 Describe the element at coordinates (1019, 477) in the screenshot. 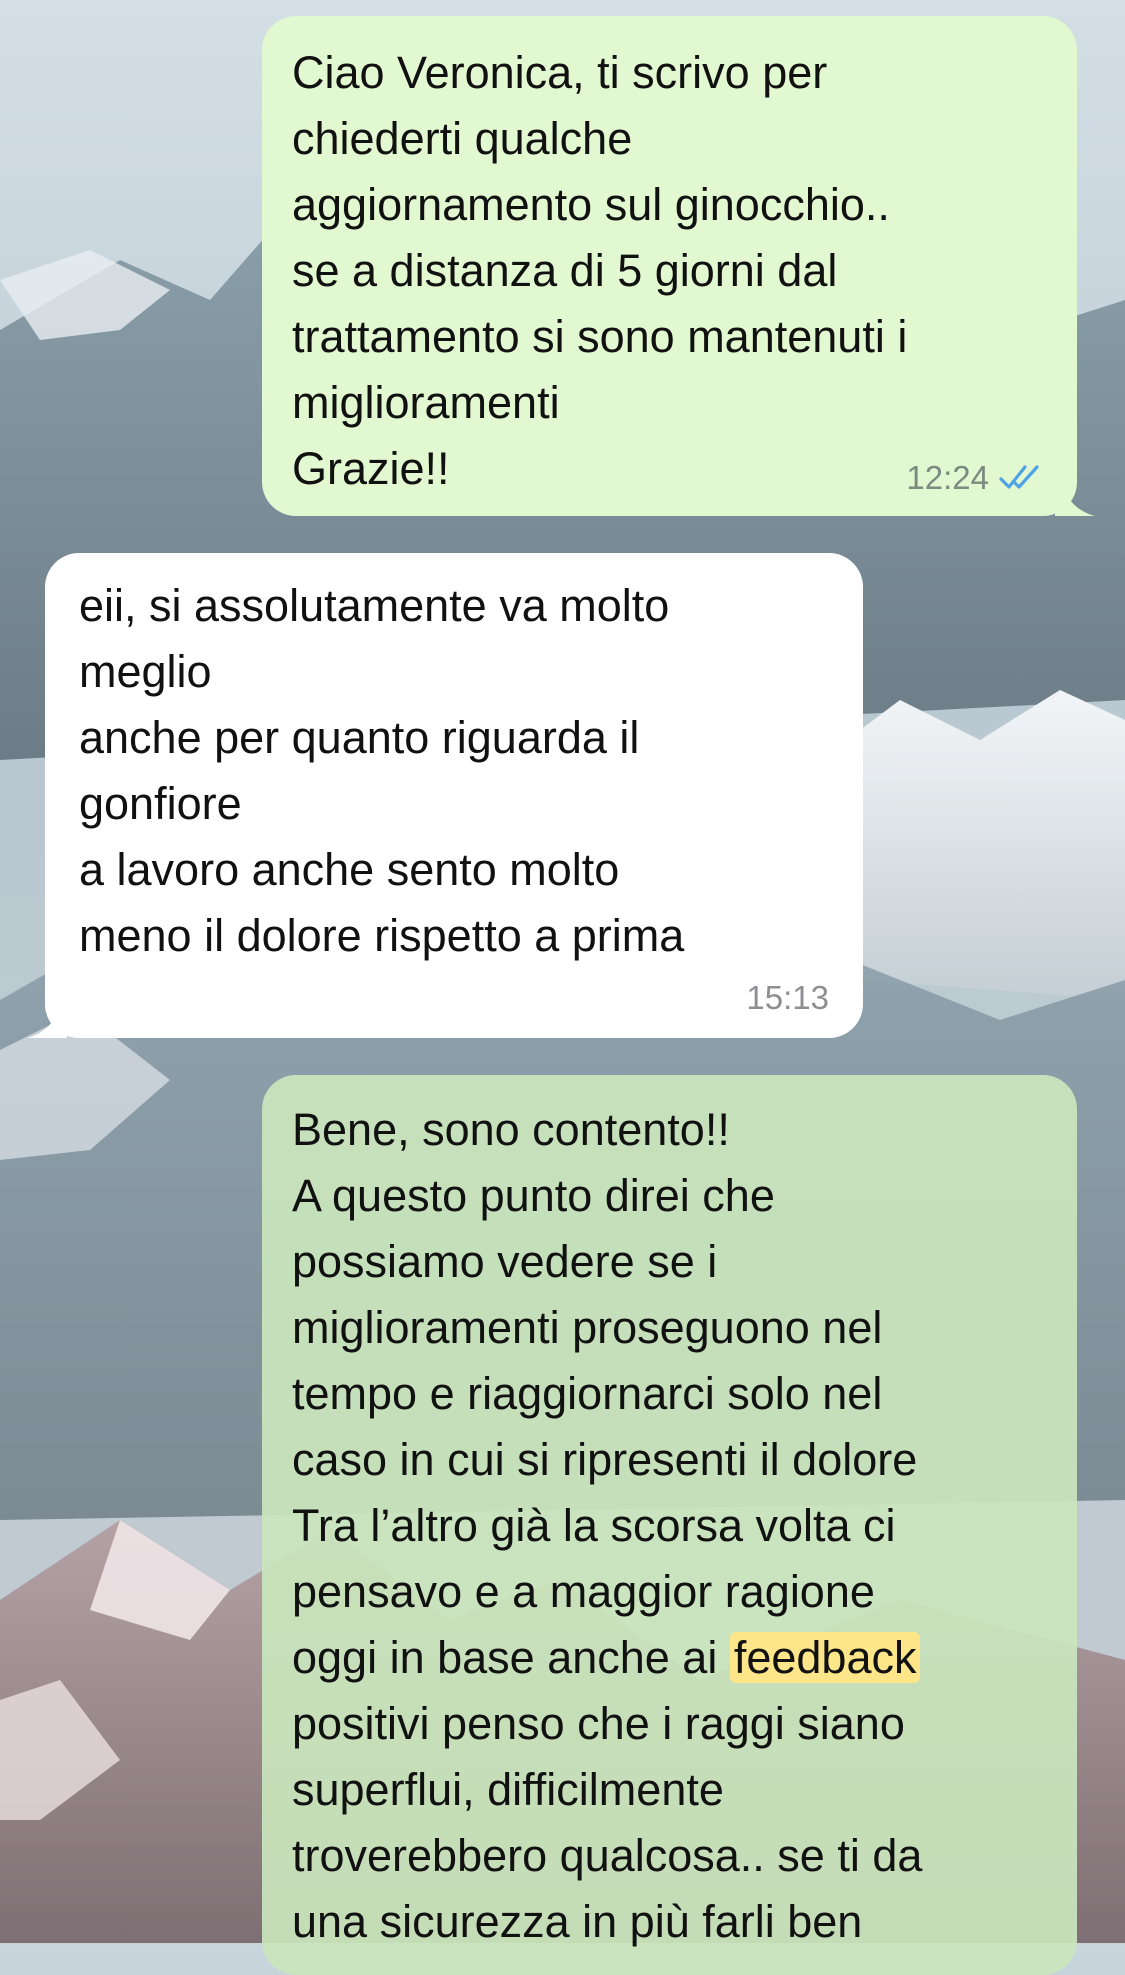

I see `double-check-read-icon` at that location.